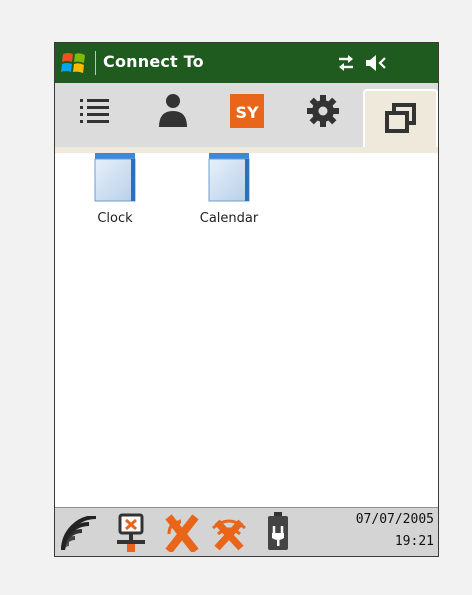 The image size is (472, 595). What do you see at coordinates (78, 534) in the screenshot?
I see `signal-bars-icon` at bounding box center [78, 534].